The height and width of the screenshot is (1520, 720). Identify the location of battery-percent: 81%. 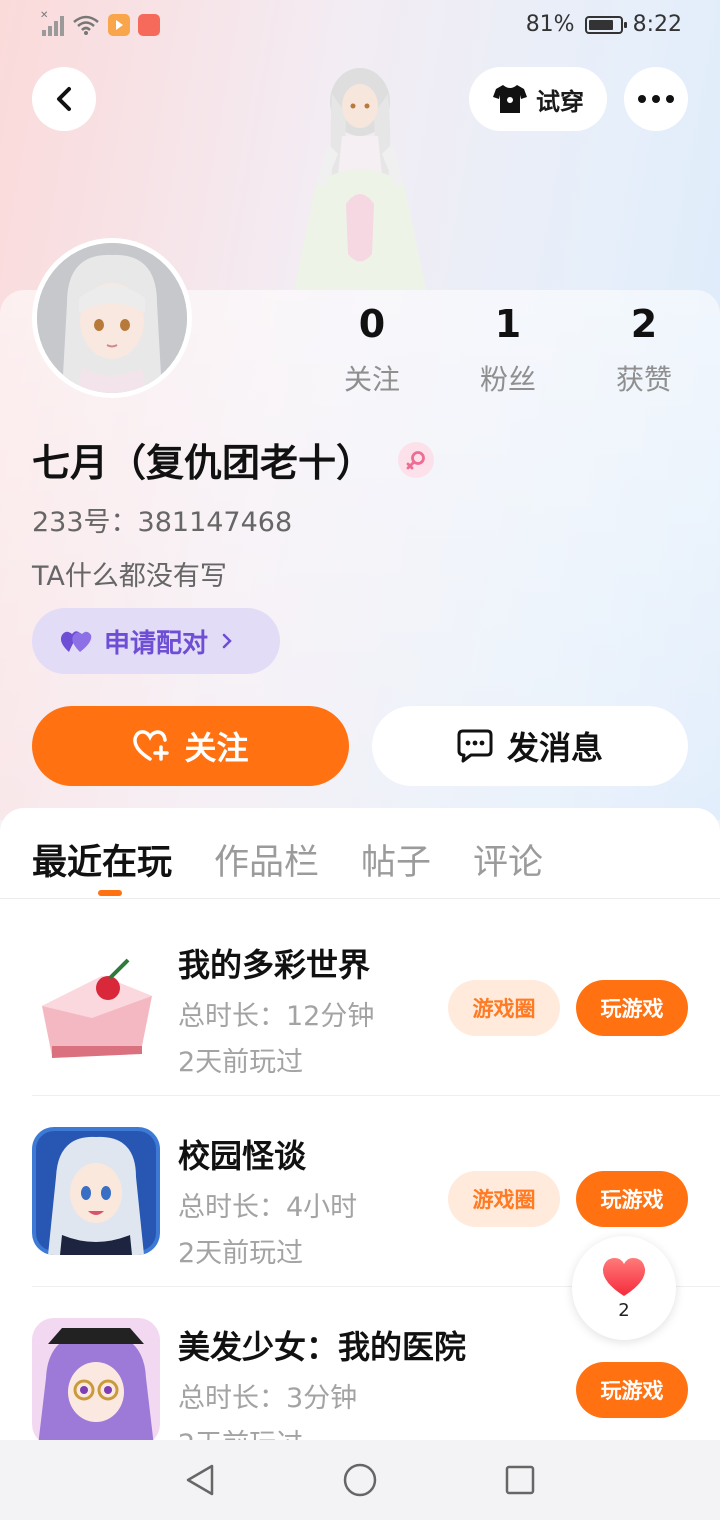
(550, 24).